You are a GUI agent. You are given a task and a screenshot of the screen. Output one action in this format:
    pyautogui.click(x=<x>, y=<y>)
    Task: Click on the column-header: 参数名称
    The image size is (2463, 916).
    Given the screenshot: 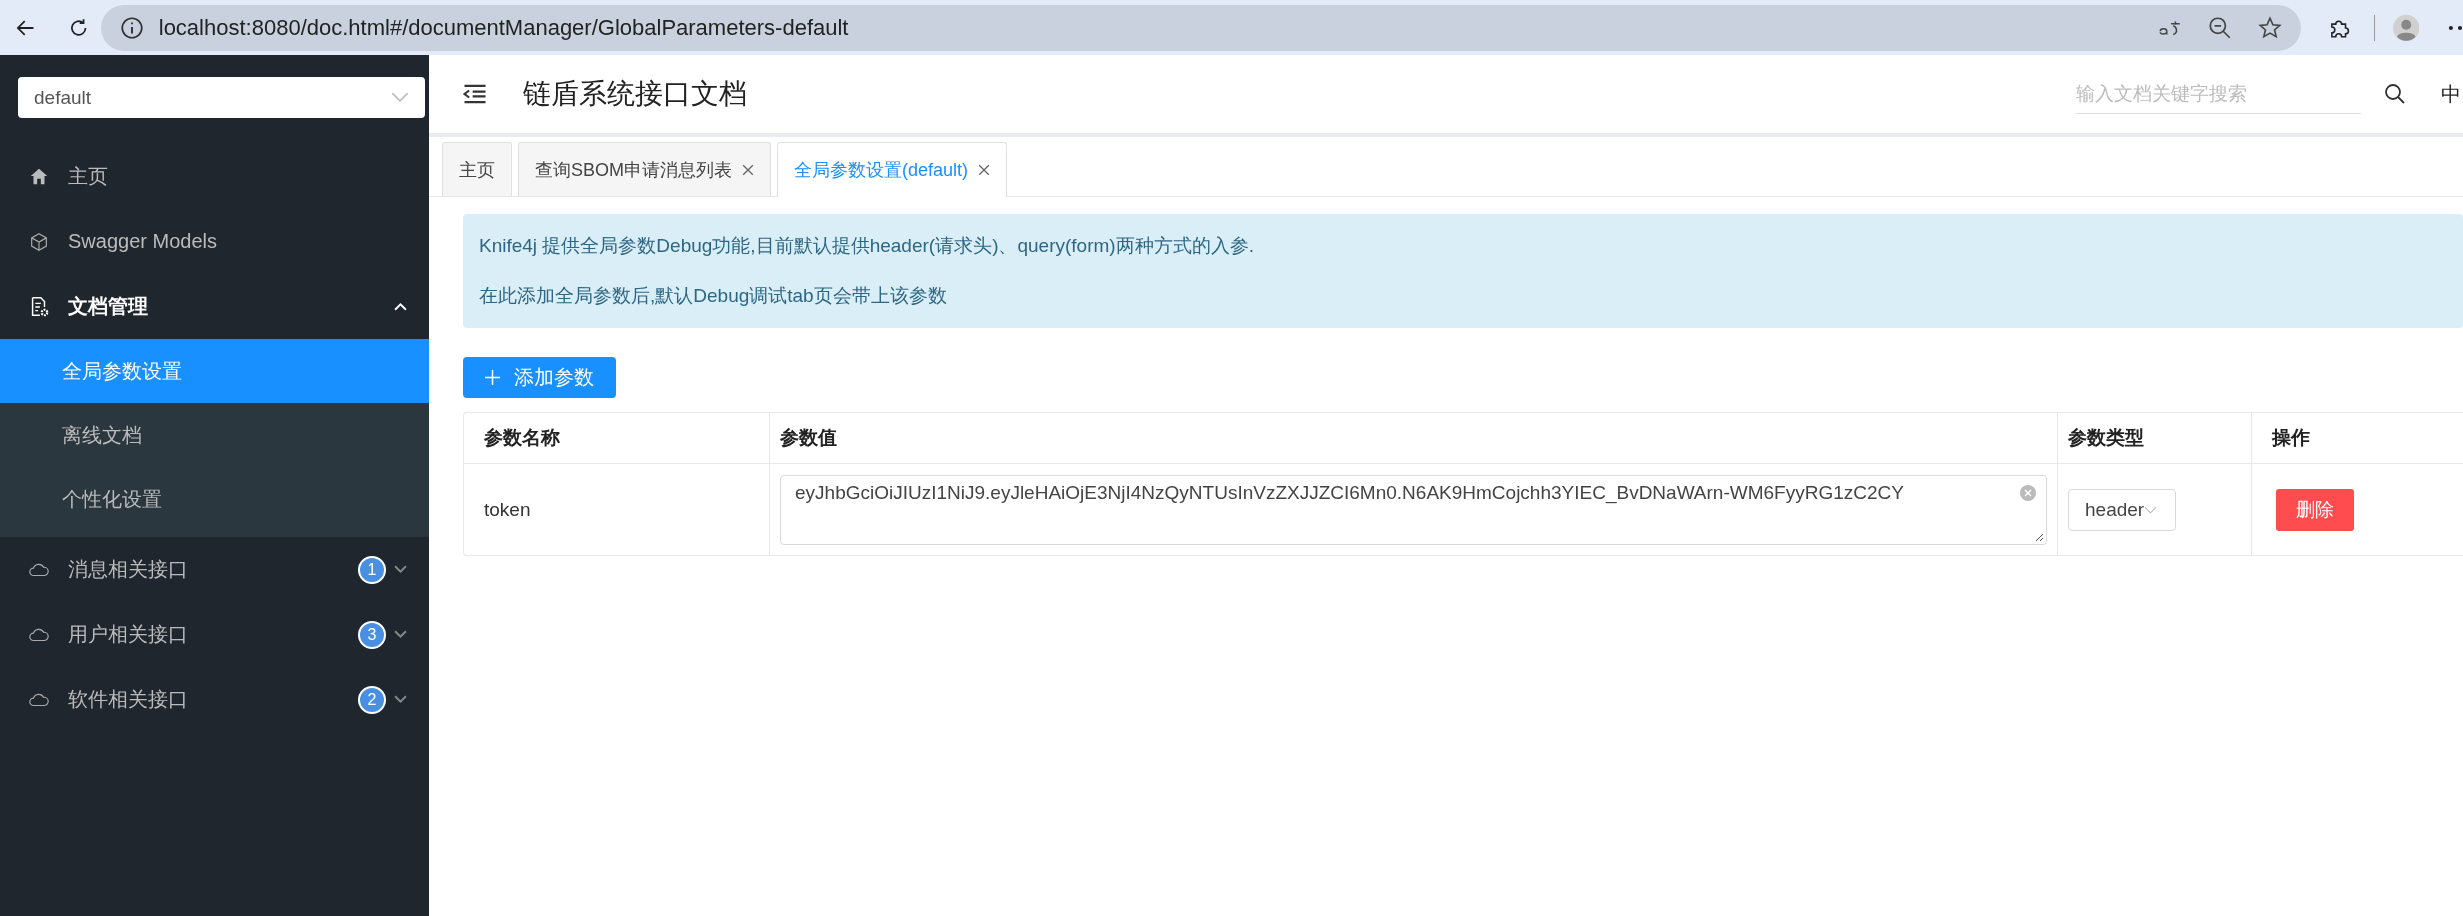 What is the action you would take?
    pyautogui.click(x=522, y=438)
    